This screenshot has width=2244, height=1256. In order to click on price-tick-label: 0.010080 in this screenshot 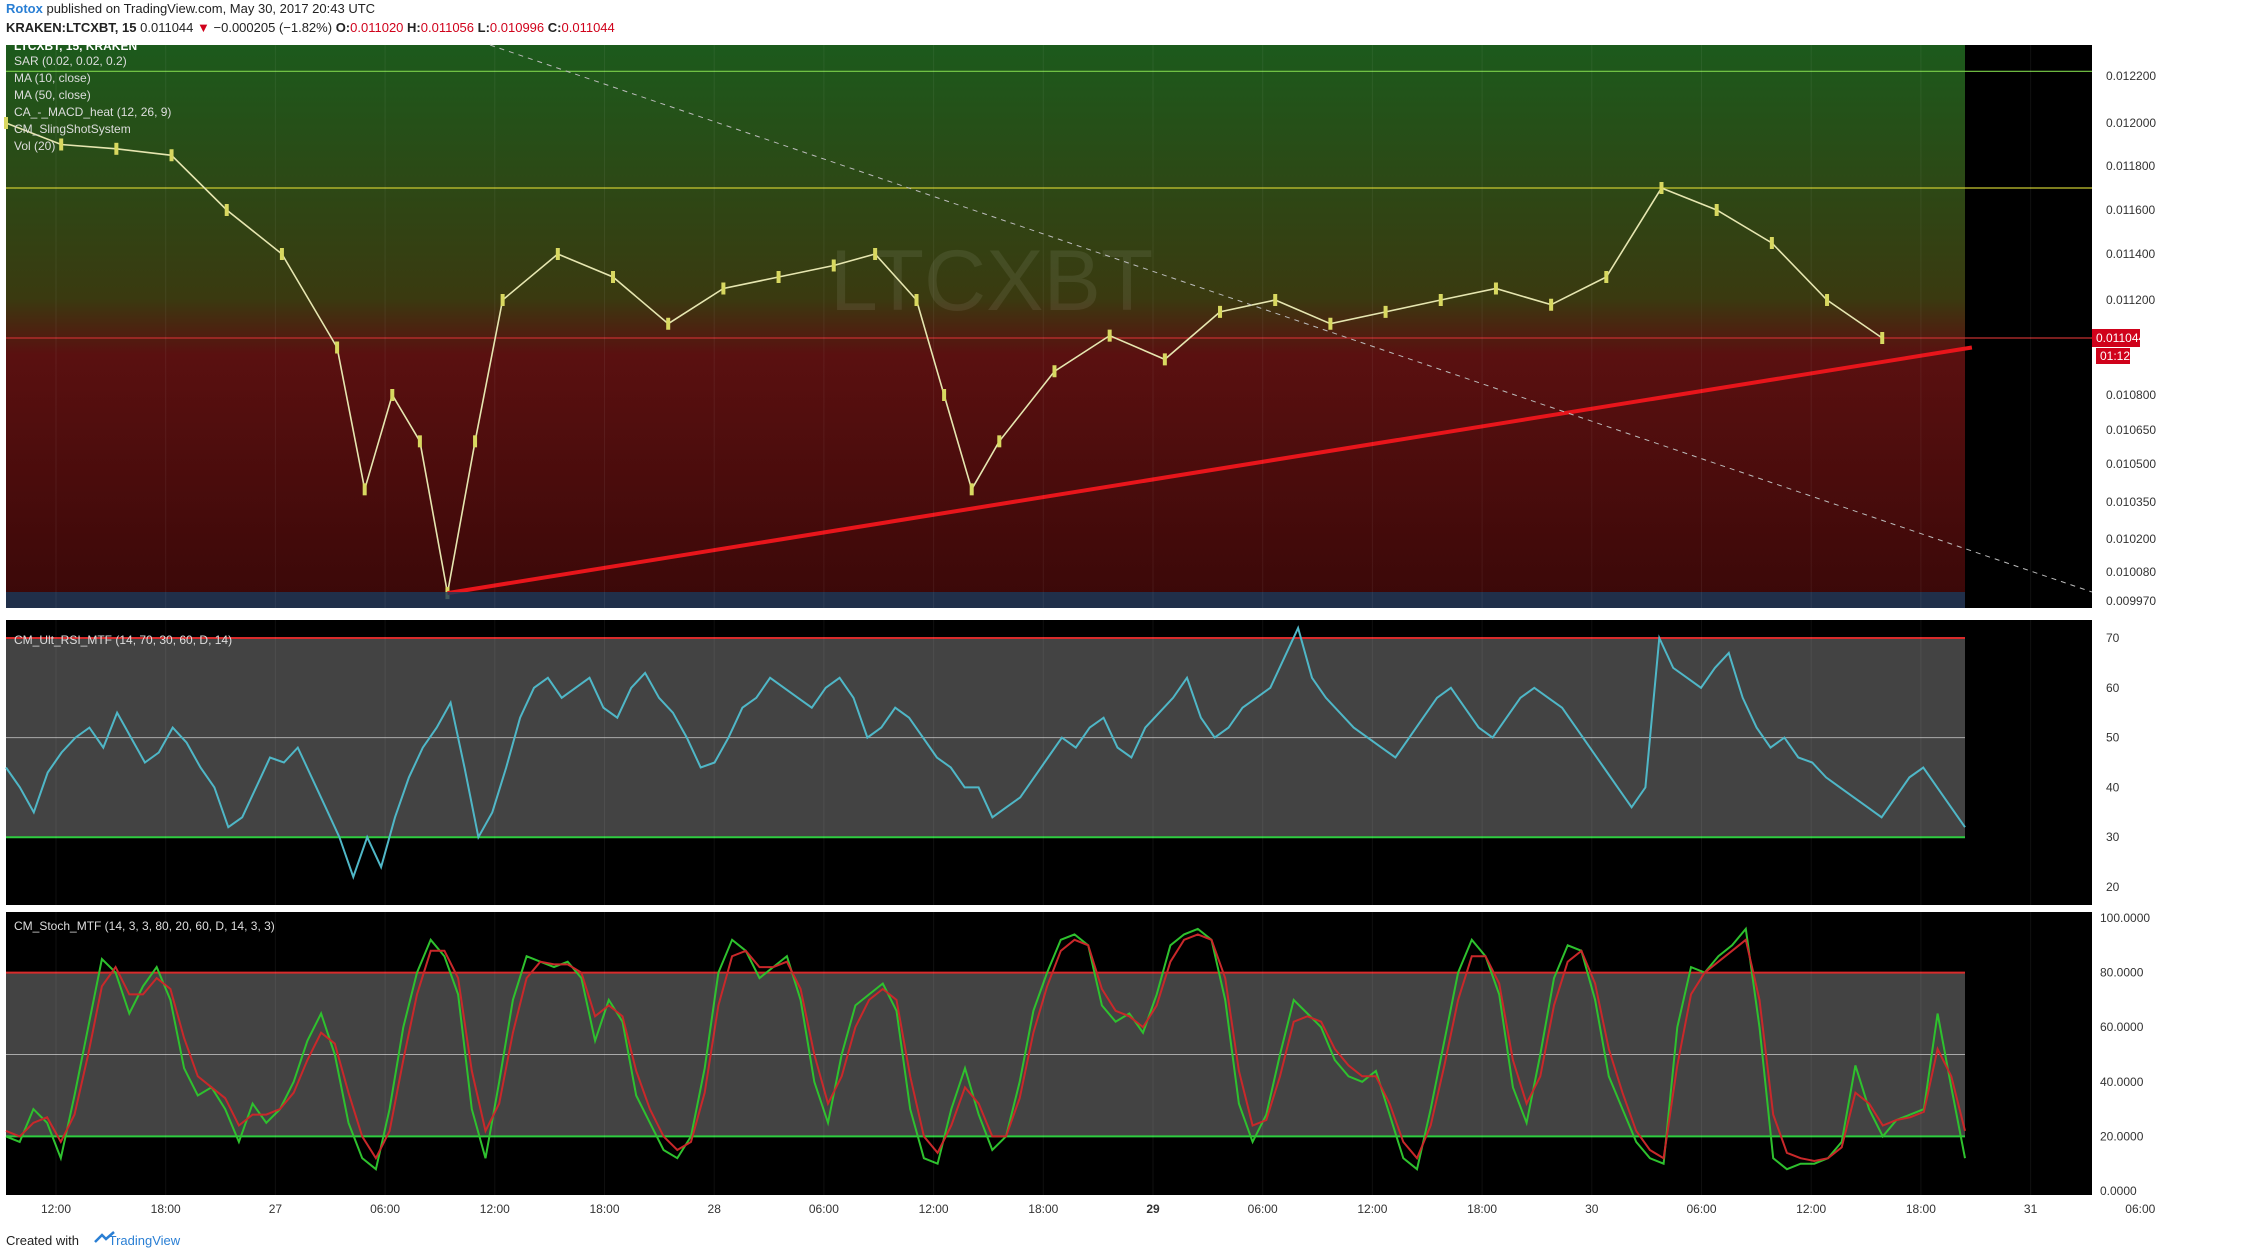, I will do `click(2131, 572)`.